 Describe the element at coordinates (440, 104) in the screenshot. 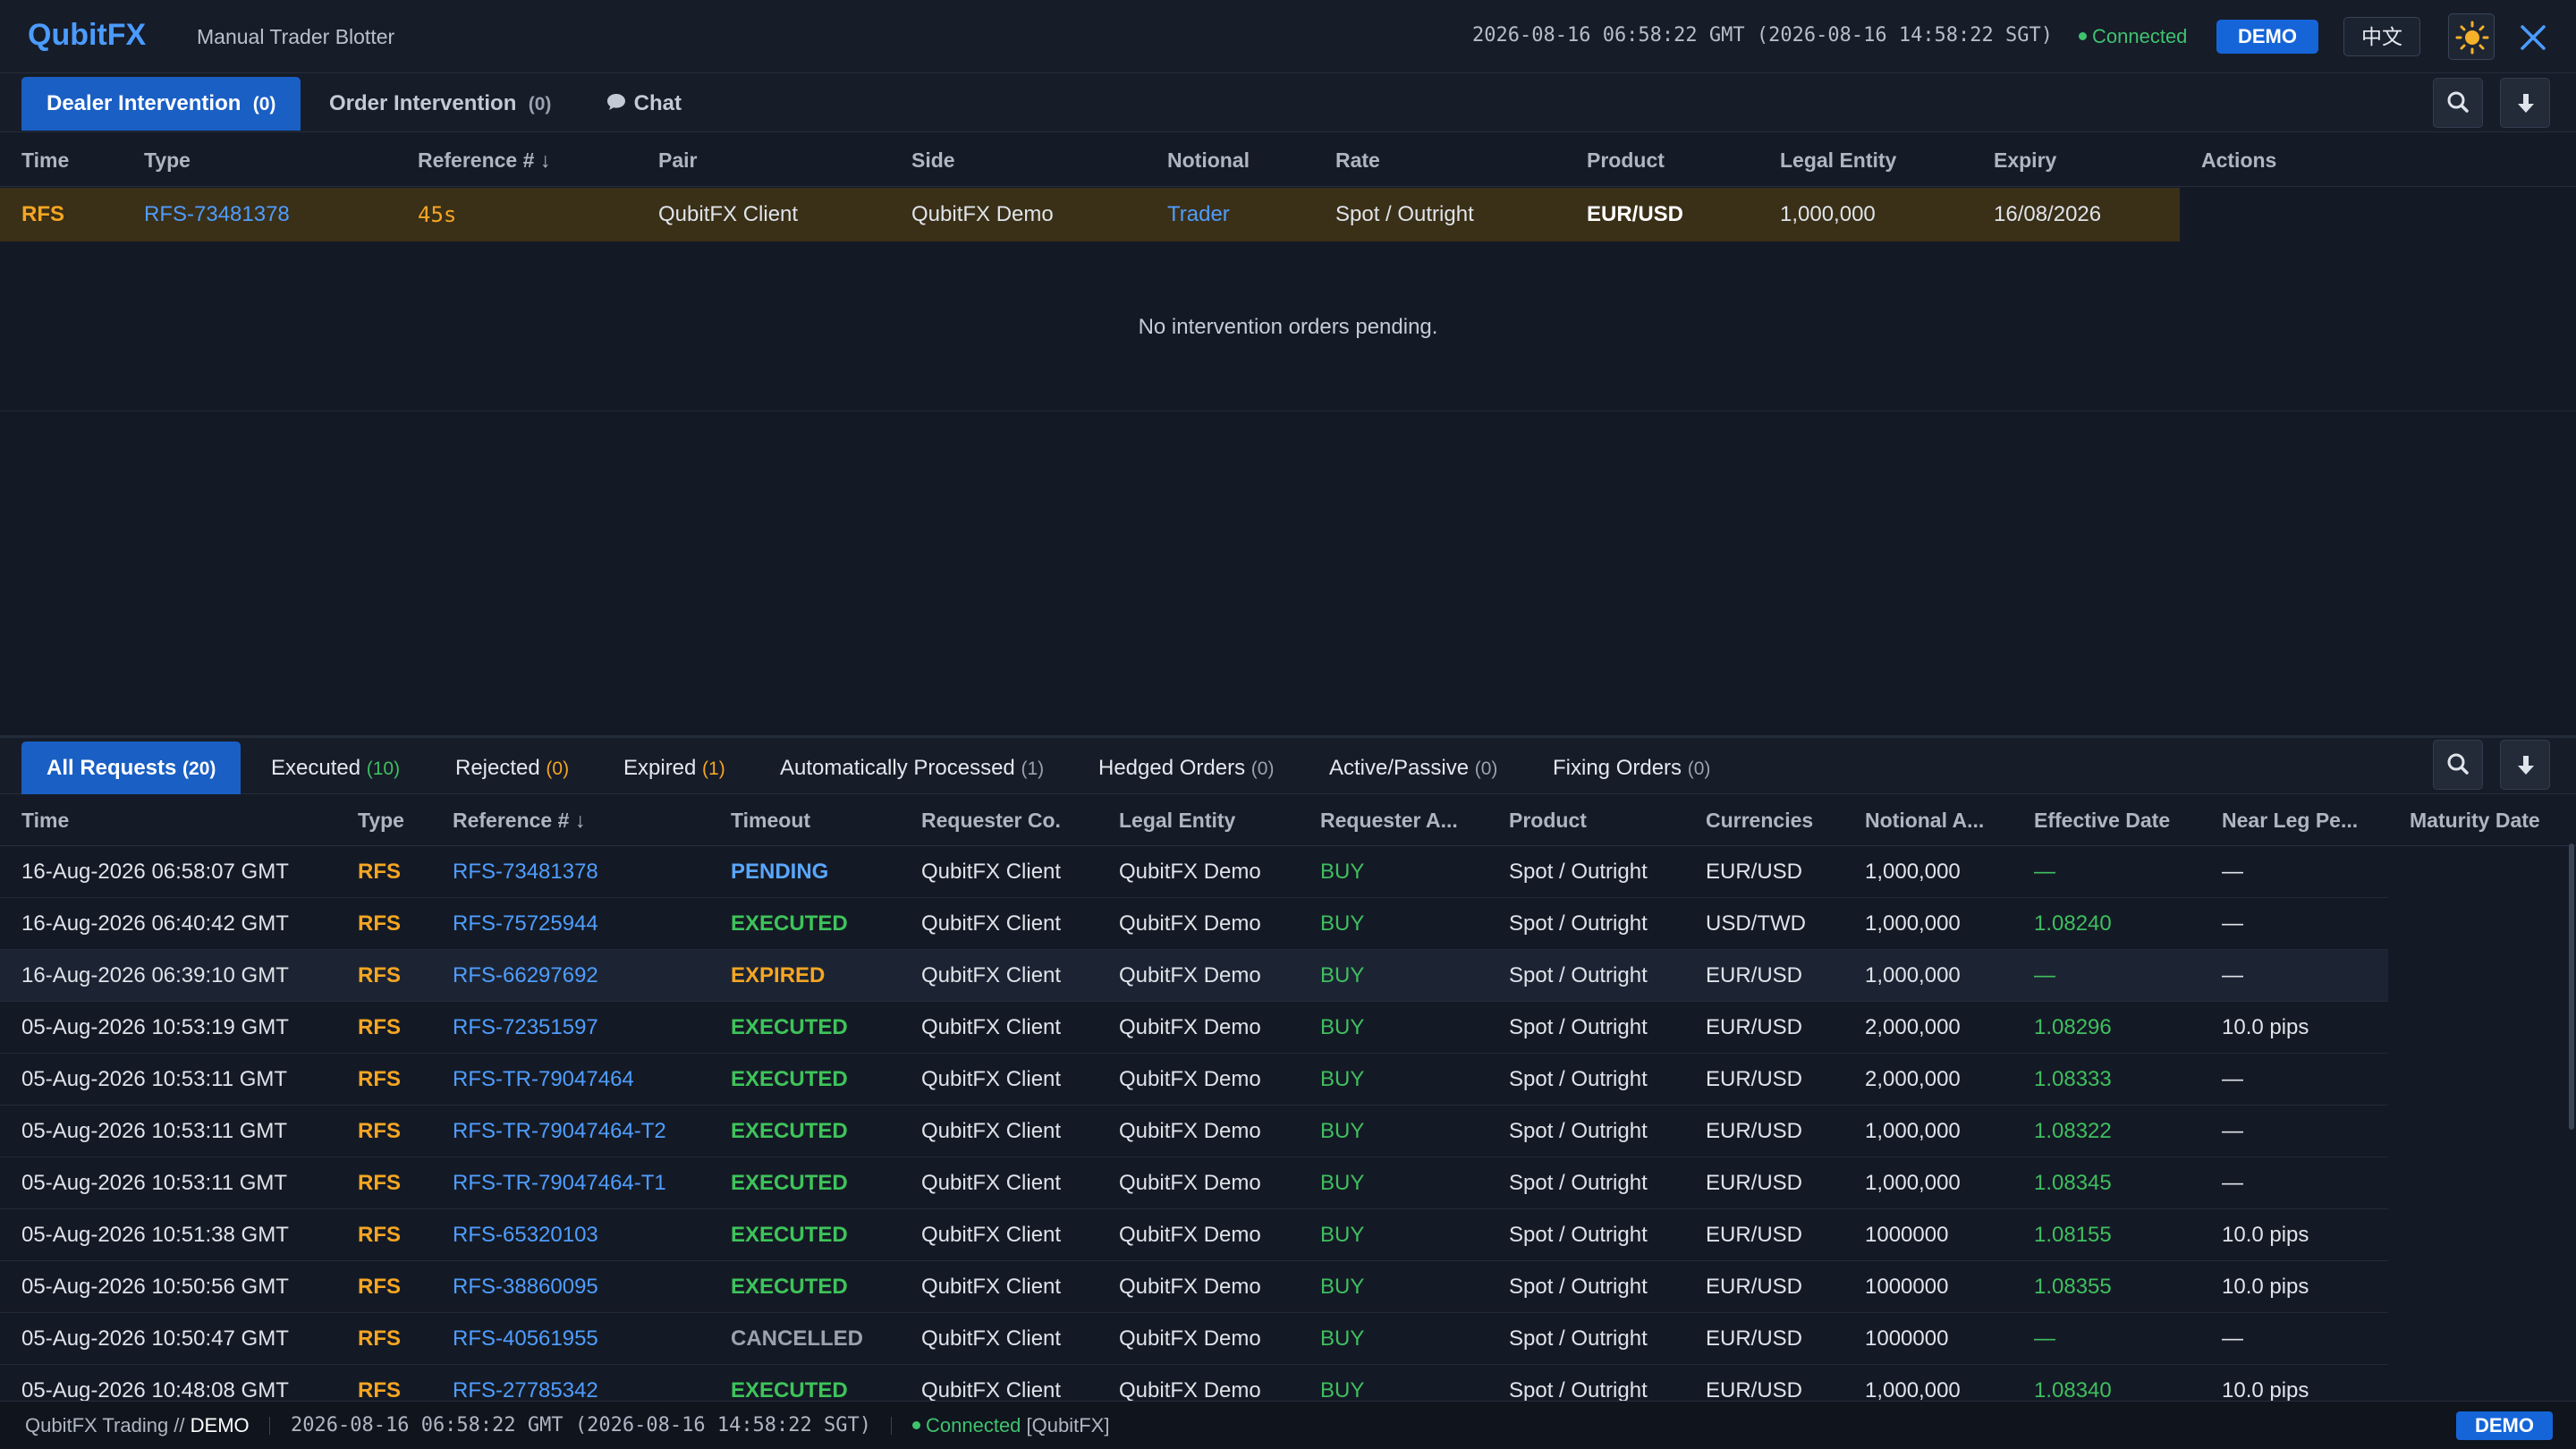

I see `tab-order-intervention: Order Intervention (0)` at that location.